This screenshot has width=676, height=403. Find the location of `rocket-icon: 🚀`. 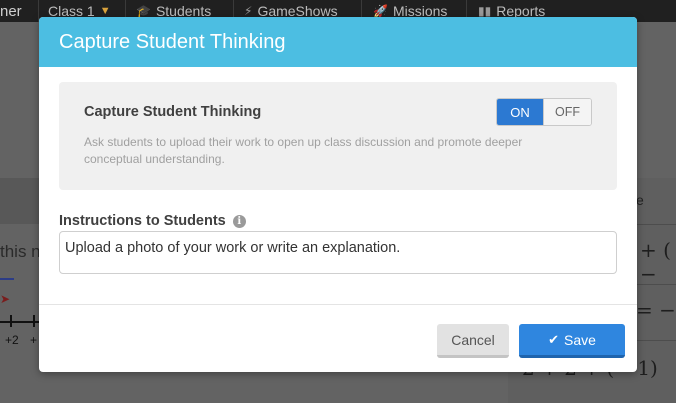

rocket-icon: 🚀 is located at coordinates (380, 11).